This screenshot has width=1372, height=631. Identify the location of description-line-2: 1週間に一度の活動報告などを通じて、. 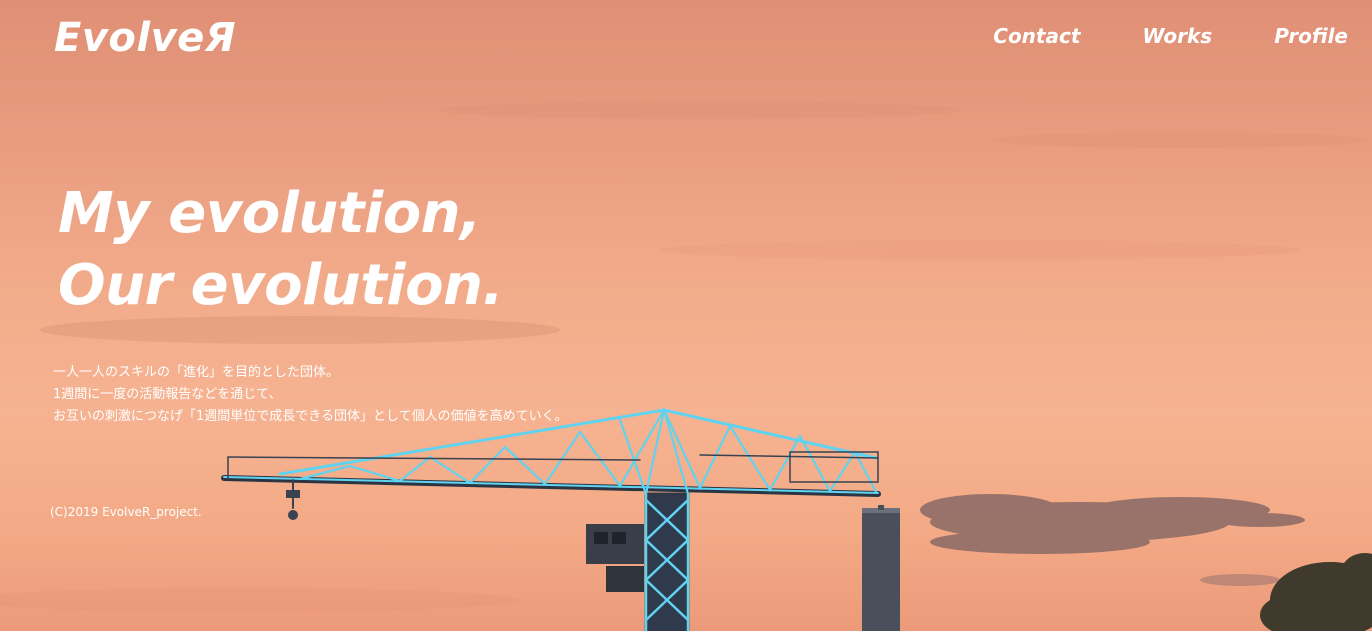
(167, 394).